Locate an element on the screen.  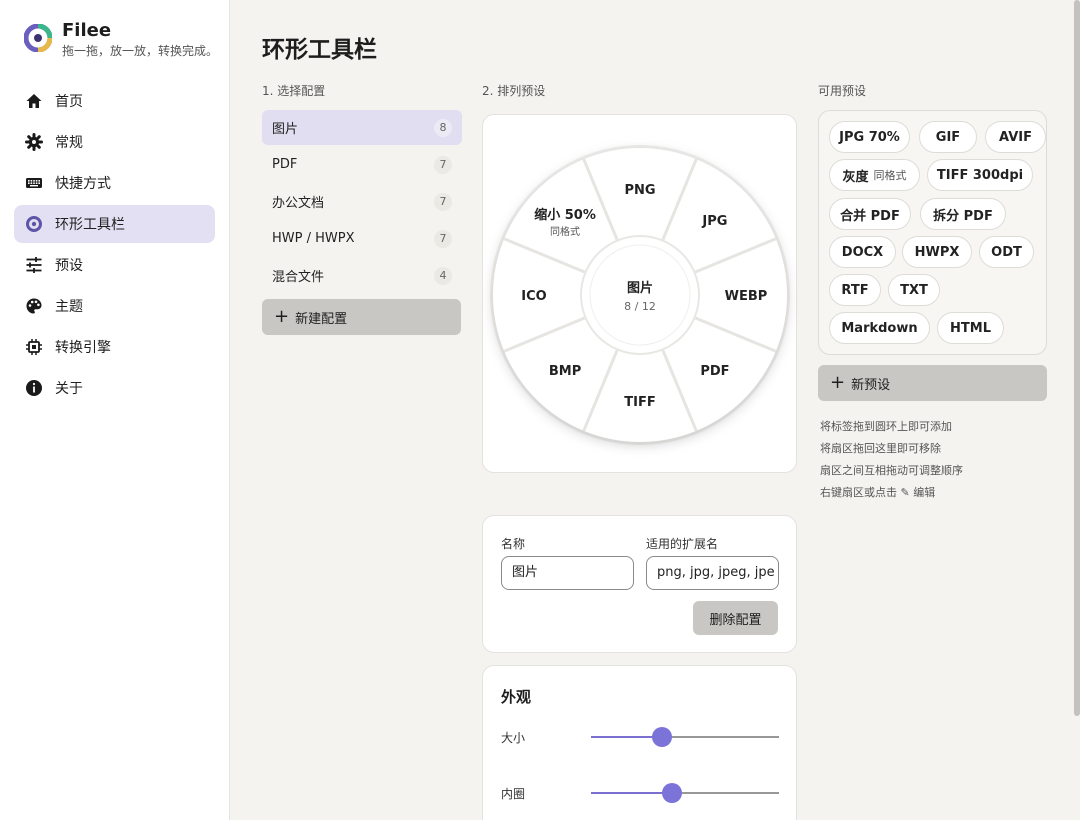
sidebar-item-shortcuts: 快捷方式 is located at coordinates (114, 183).